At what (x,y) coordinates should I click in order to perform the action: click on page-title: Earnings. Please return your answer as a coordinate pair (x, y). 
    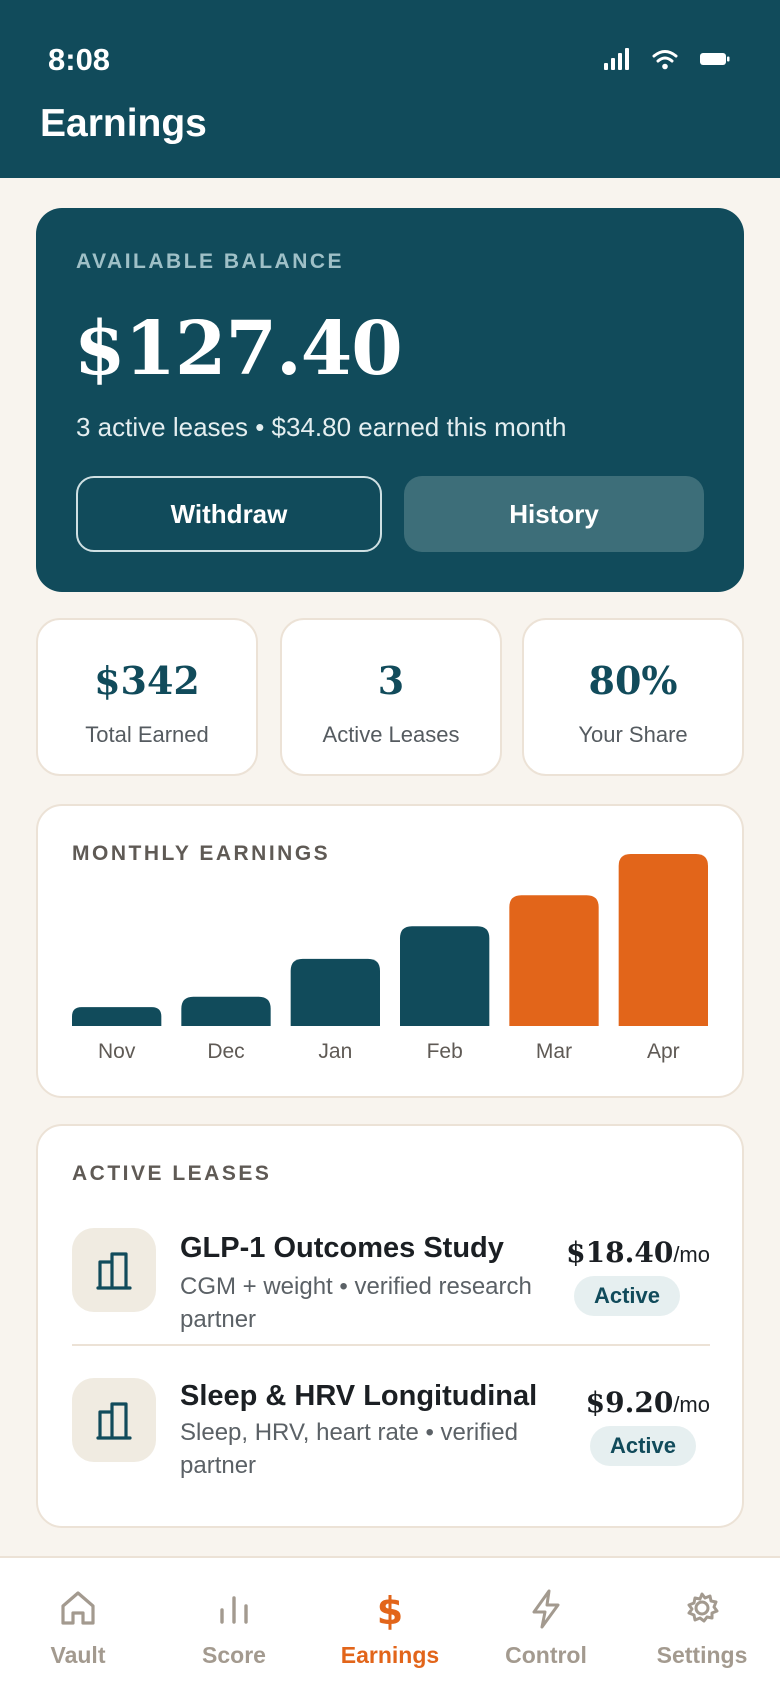
    Looking at the image, I should click on (123, 123).